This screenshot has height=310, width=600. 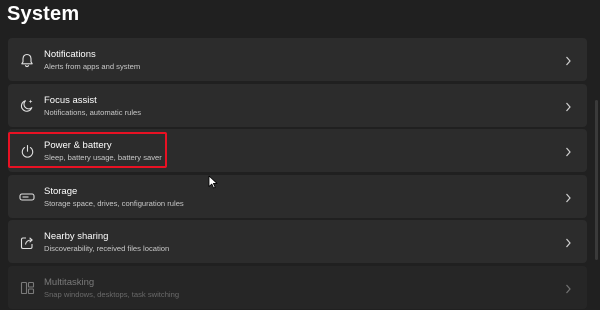 What do you see at coordinates (92, 66) in the screenshot?
I see `settings-item-subtitle: Alerts from apps and system` at bounding box center [92, 66].